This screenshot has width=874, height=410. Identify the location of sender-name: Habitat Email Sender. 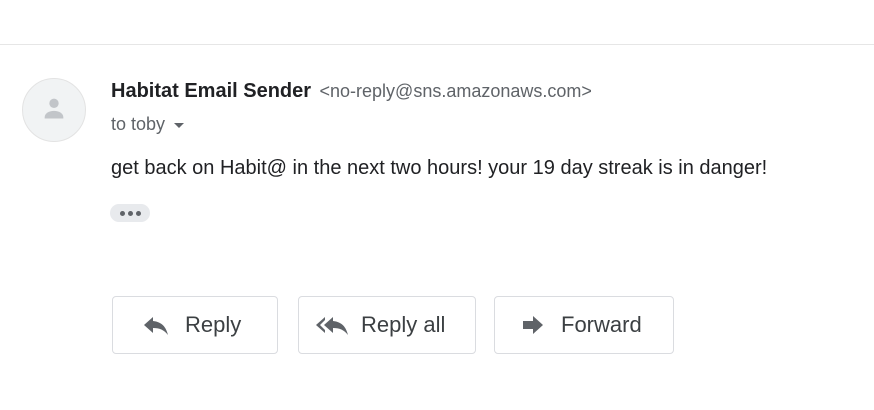
(211, 91).